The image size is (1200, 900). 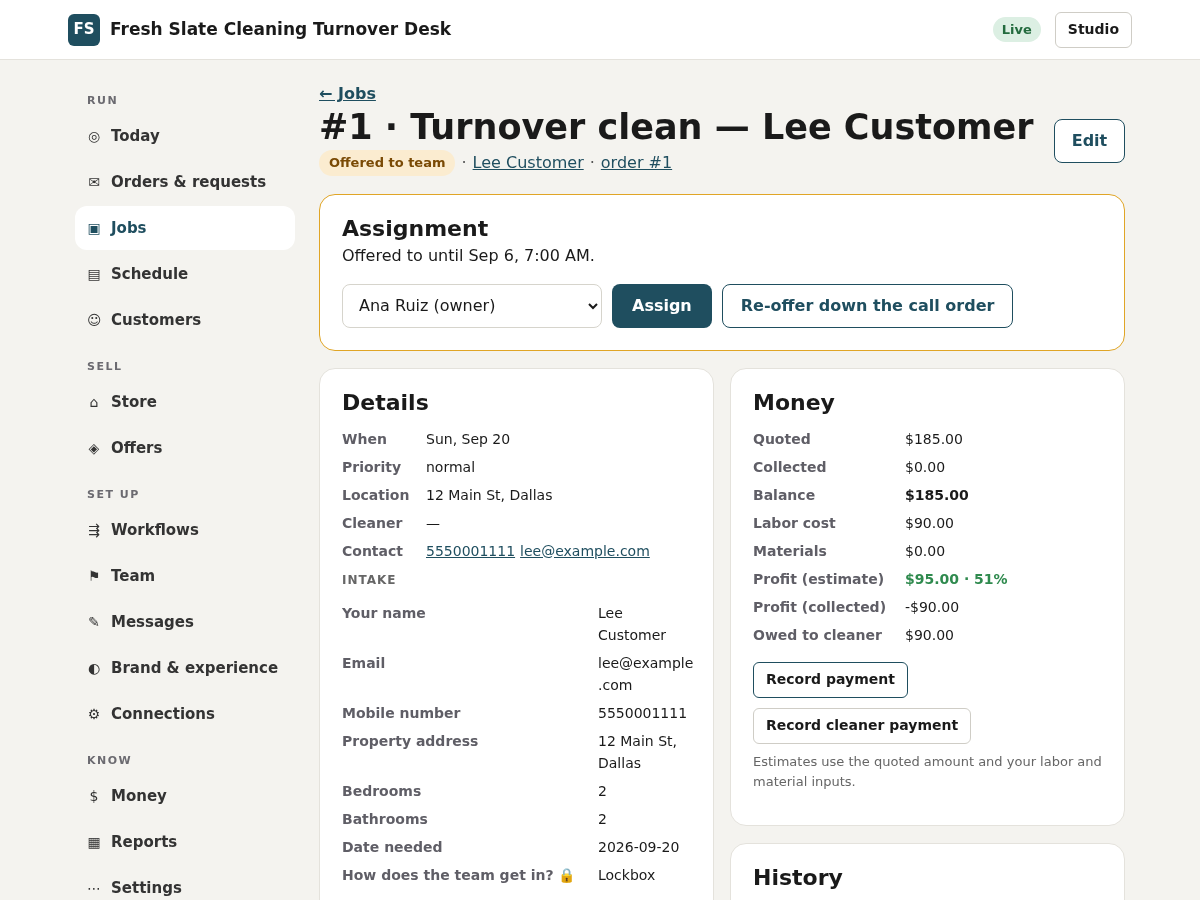 I want to click on card-title: Details, so click(x=386, y=402).